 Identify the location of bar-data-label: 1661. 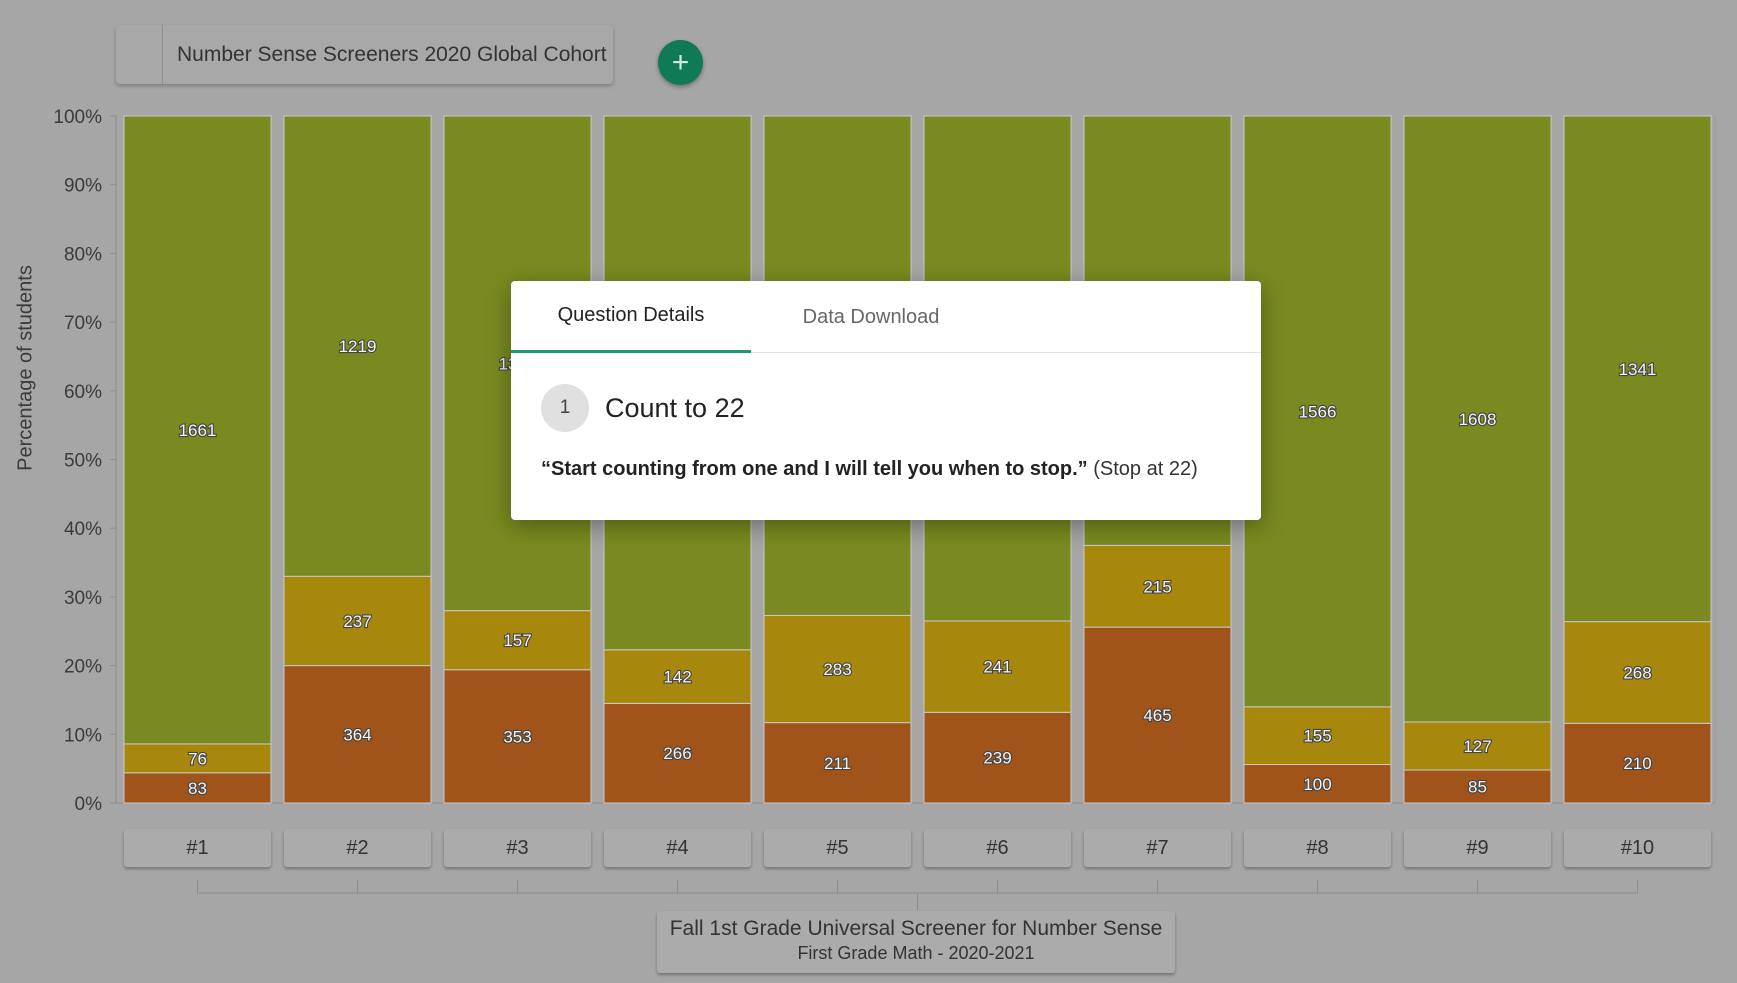
(198, 430).